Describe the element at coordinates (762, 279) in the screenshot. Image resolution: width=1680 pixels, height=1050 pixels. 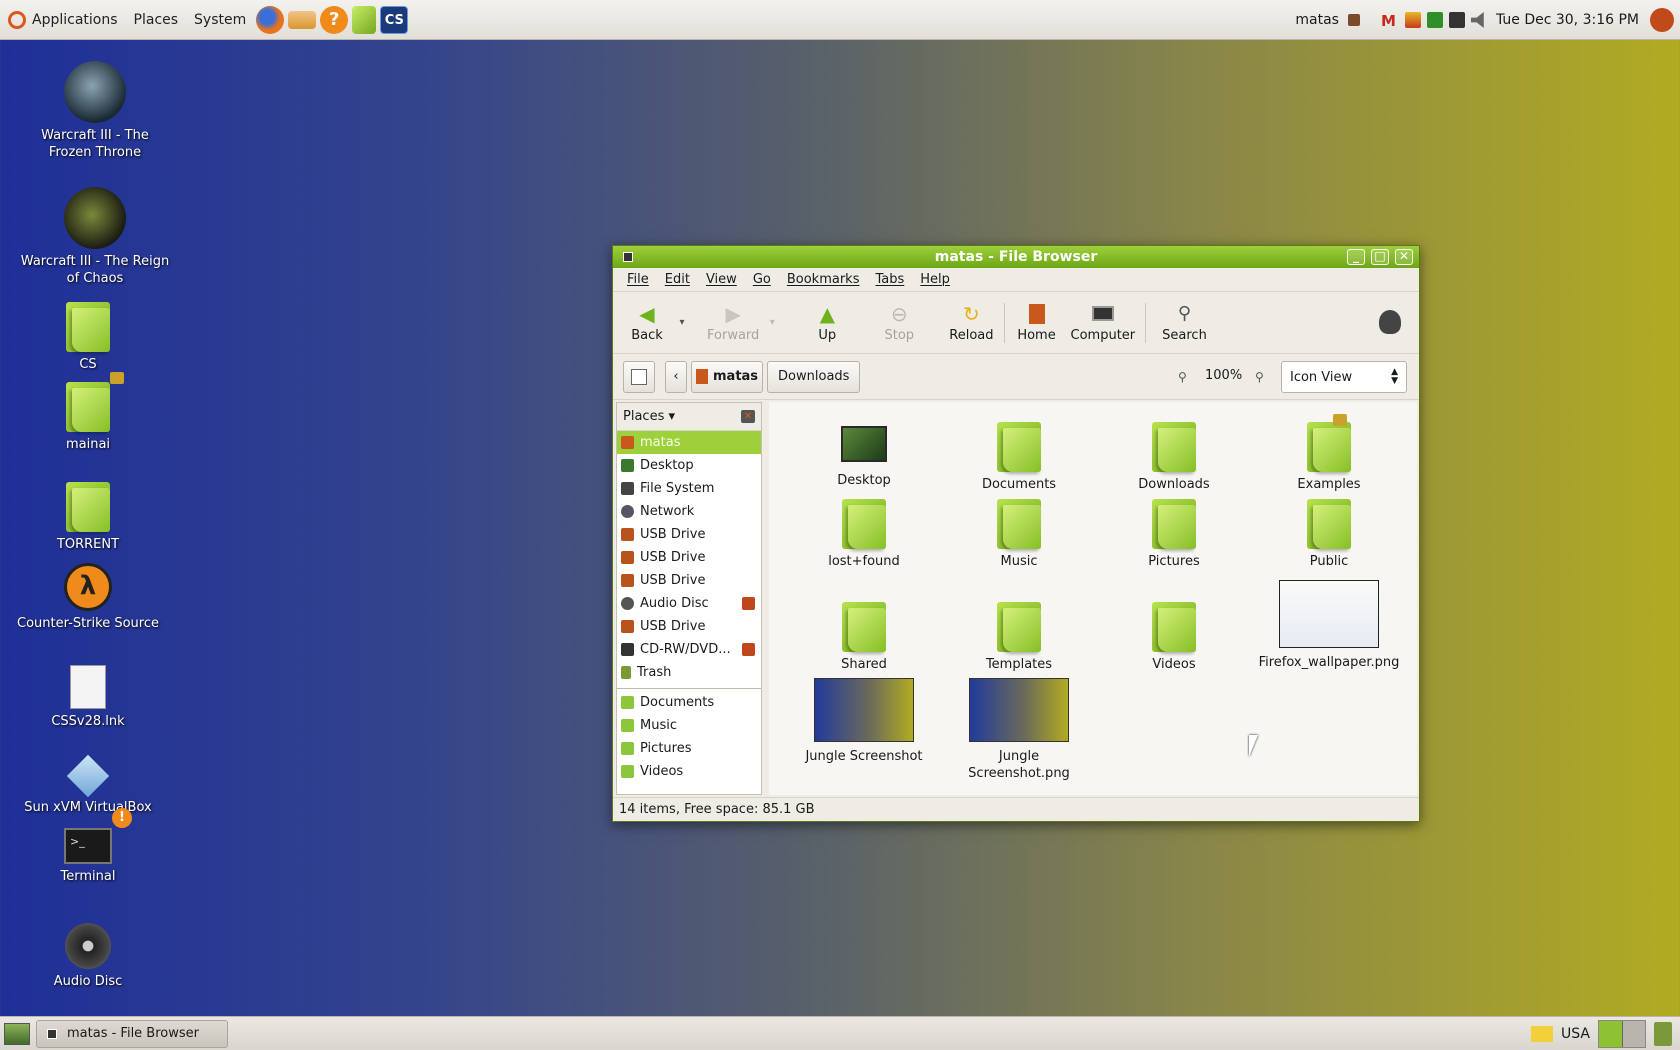
I see `menu-go: Go` at that location.